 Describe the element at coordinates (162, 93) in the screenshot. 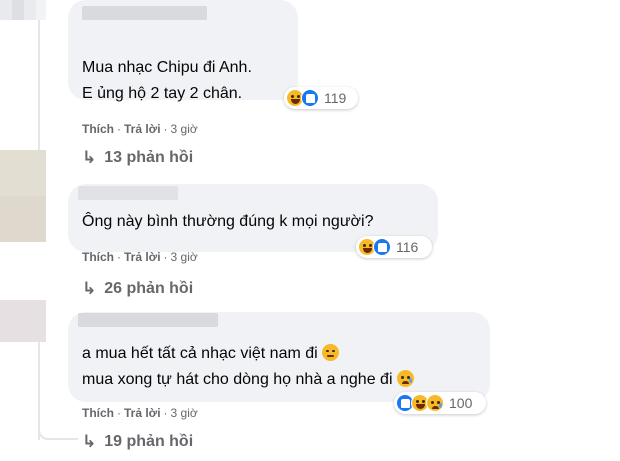

I see `comment-text-line: E ủng hộ 2 tay 2 chân.` at that location.